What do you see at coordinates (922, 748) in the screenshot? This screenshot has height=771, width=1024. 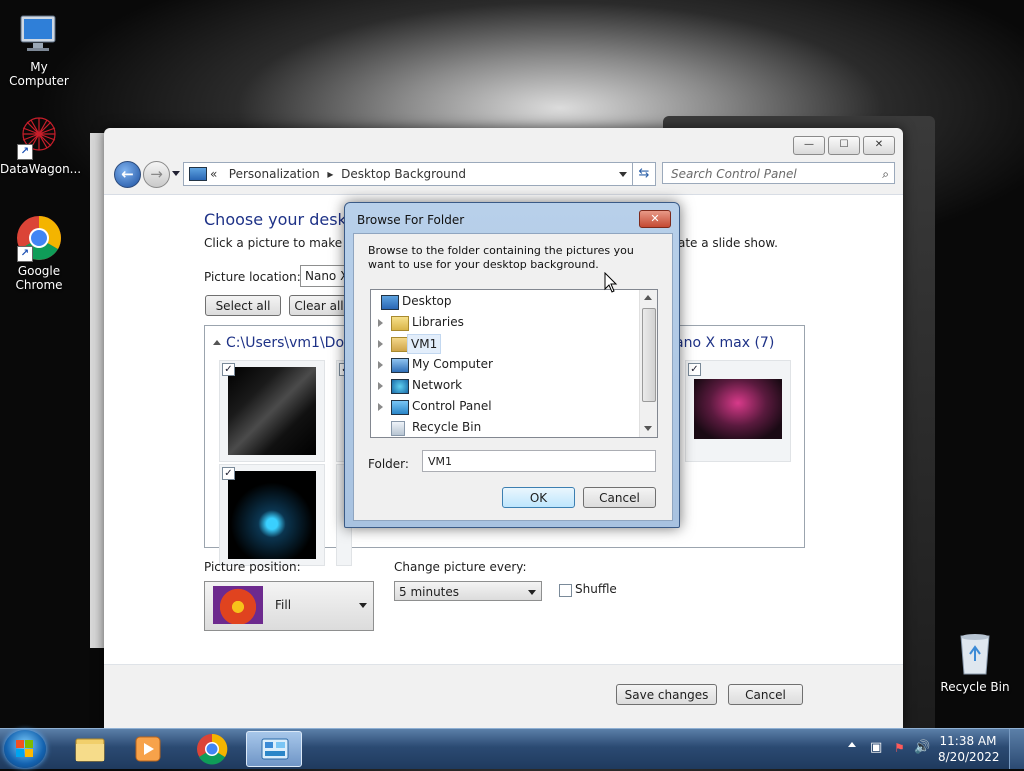 I see `volume-icon: 🔊` at bounding box center [922, 748].